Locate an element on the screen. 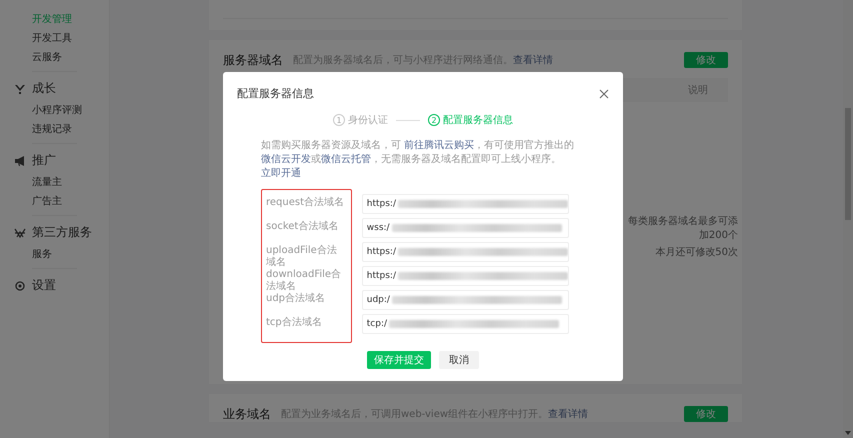 Image resolution: width=853 pixels, height=438 pixels. step-indicator: 2 配置服务器信息 is located at coordinates (470, 120).